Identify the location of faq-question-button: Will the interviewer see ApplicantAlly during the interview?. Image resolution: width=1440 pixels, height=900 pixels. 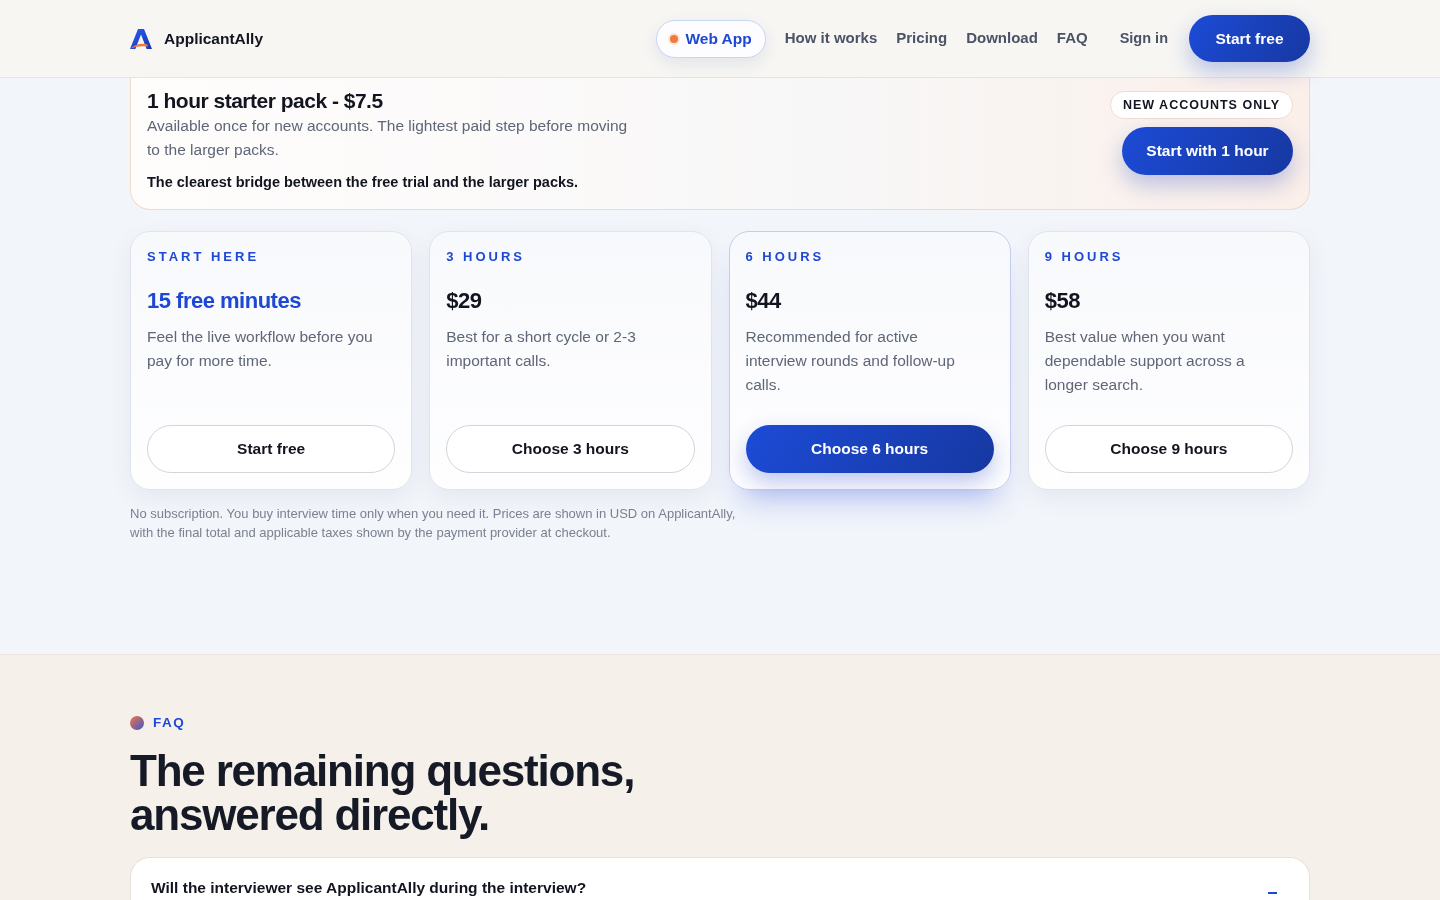
(720, 888).